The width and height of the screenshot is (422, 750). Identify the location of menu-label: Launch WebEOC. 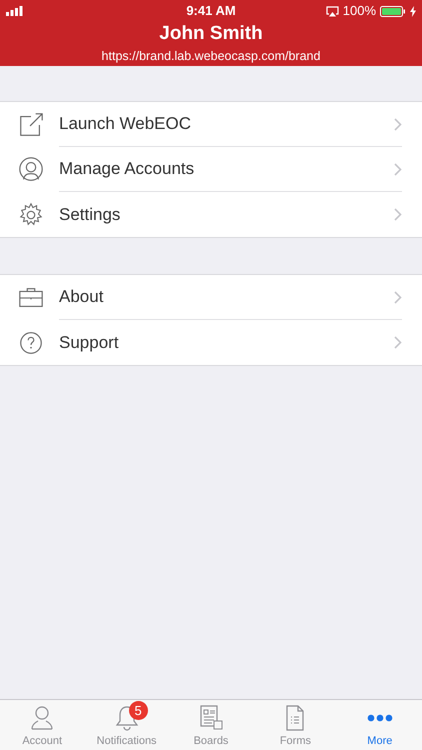
(125, 124).